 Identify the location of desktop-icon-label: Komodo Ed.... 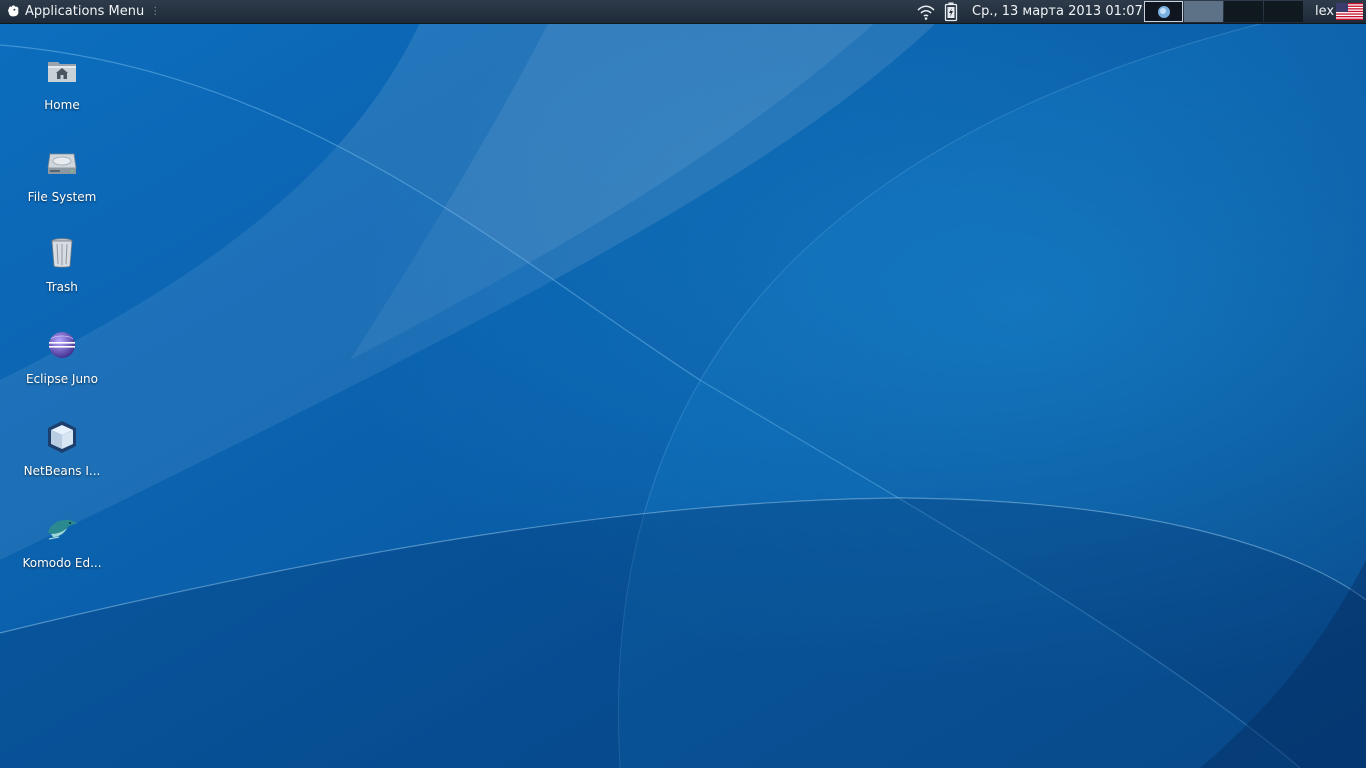
(62, 563).